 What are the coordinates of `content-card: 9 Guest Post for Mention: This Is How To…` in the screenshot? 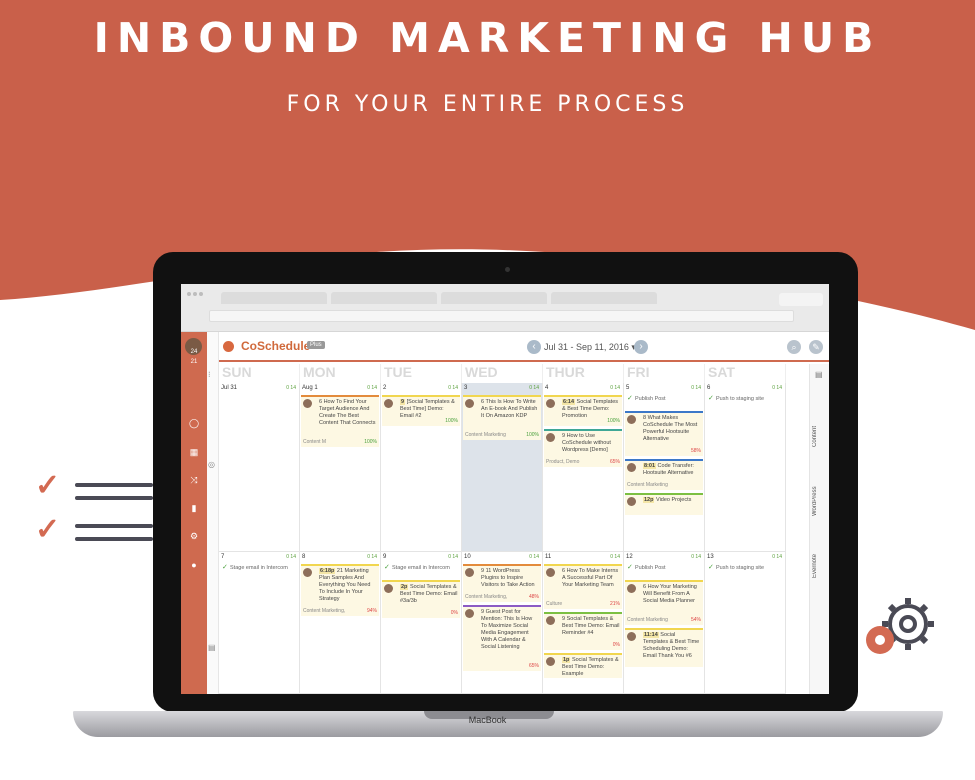 It's located at (502, 638).